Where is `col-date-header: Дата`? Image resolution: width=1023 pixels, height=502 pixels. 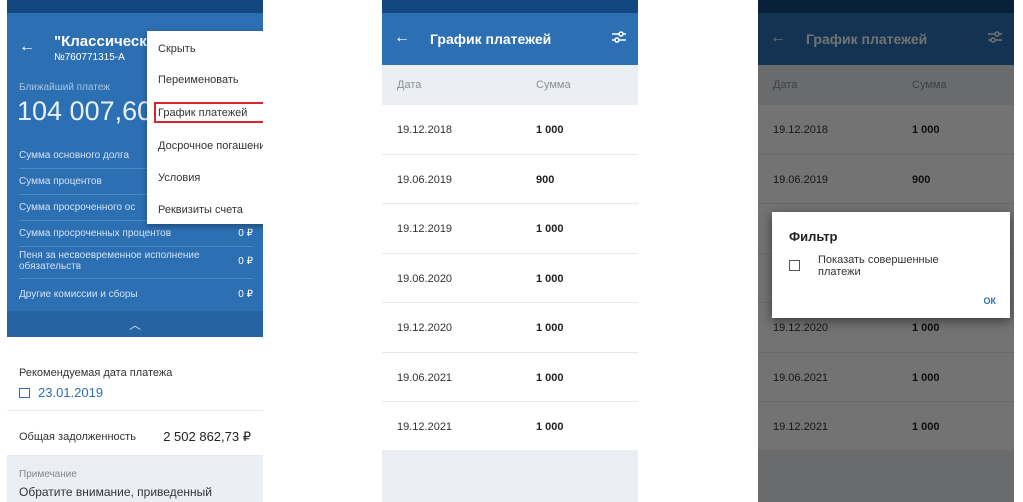
col-date-header: Дата is located at coordinates (409, 85).